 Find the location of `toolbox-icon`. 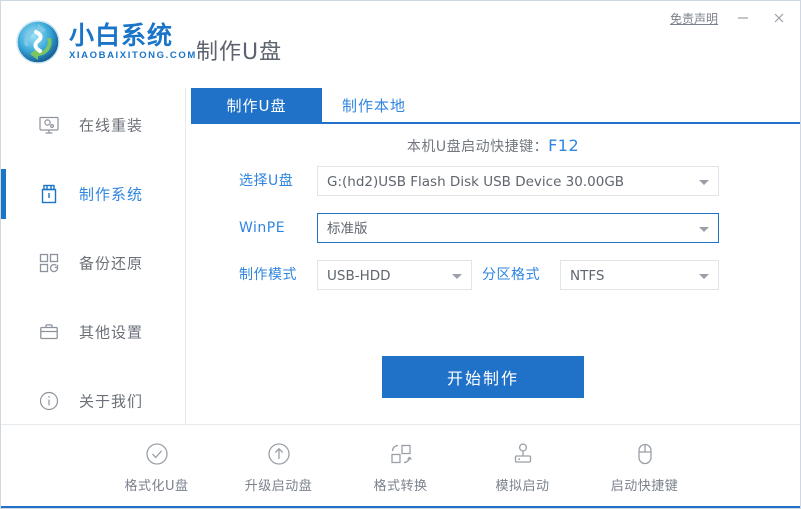

toolbox-icon is located at coordinates (49, 332).